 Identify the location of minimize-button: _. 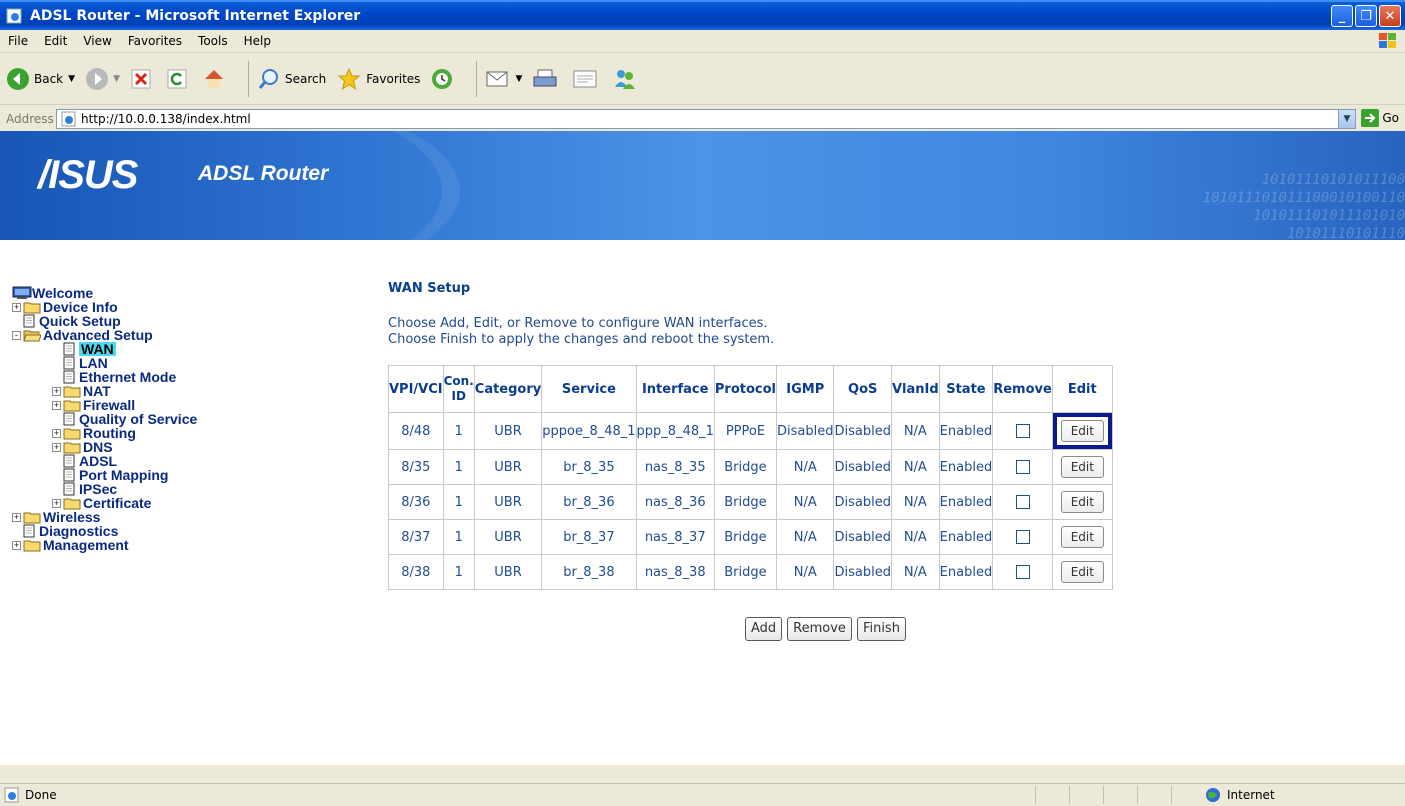
(1342, 16).